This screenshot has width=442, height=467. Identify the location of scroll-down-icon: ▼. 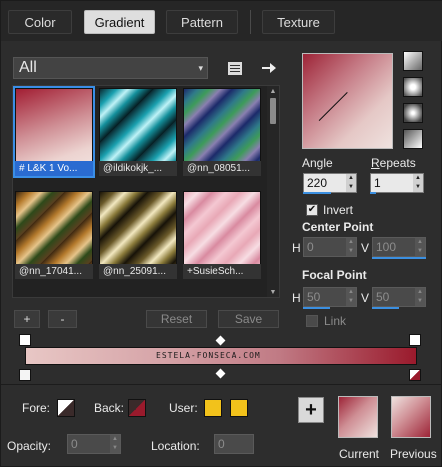
(273, 292).